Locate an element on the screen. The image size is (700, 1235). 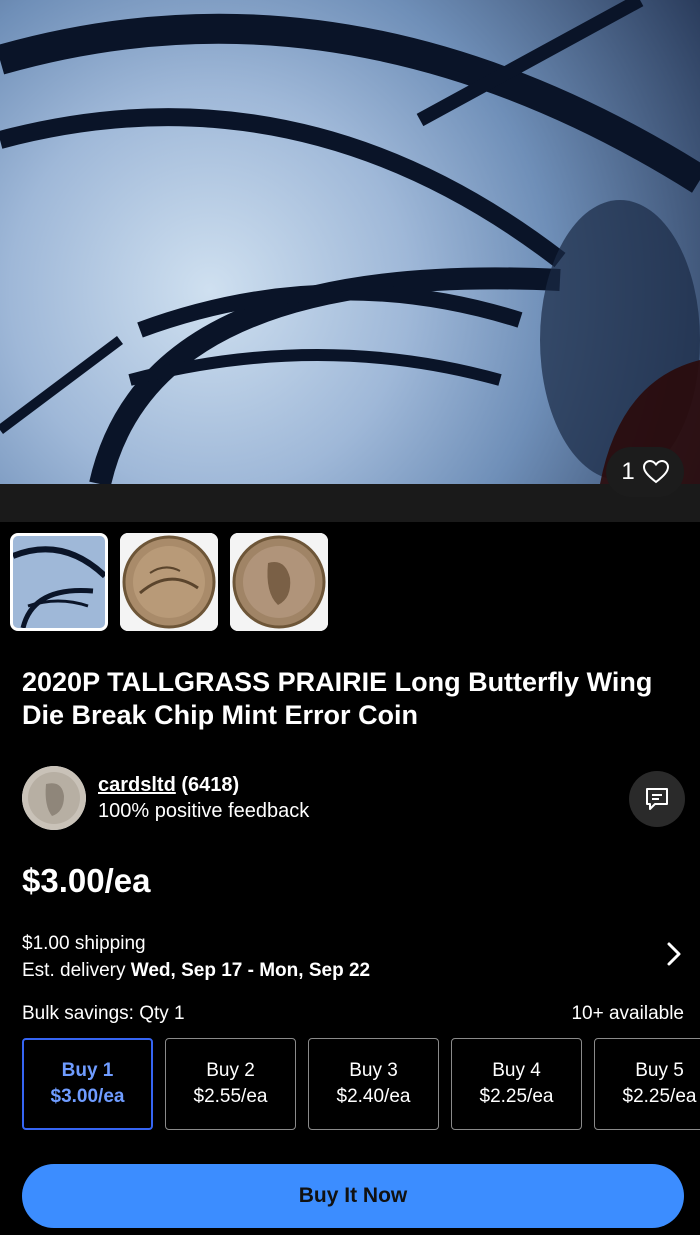
favorite-count: 1 is located at coordinates (628, 471).